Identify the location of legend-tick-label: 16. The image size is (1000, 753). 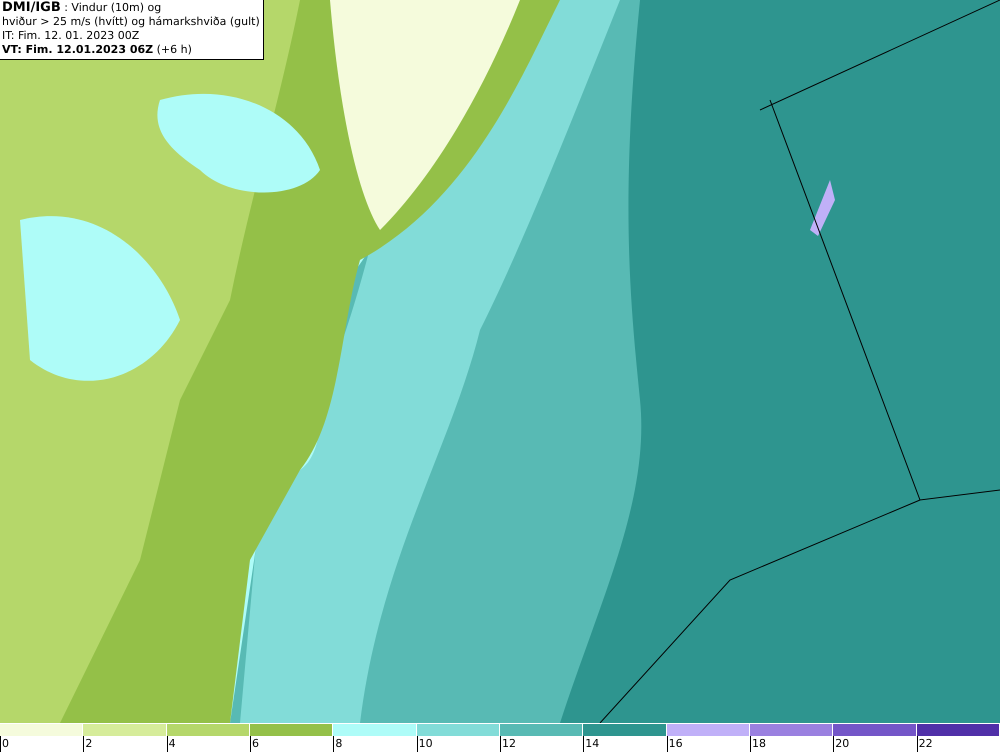
(674, 744).